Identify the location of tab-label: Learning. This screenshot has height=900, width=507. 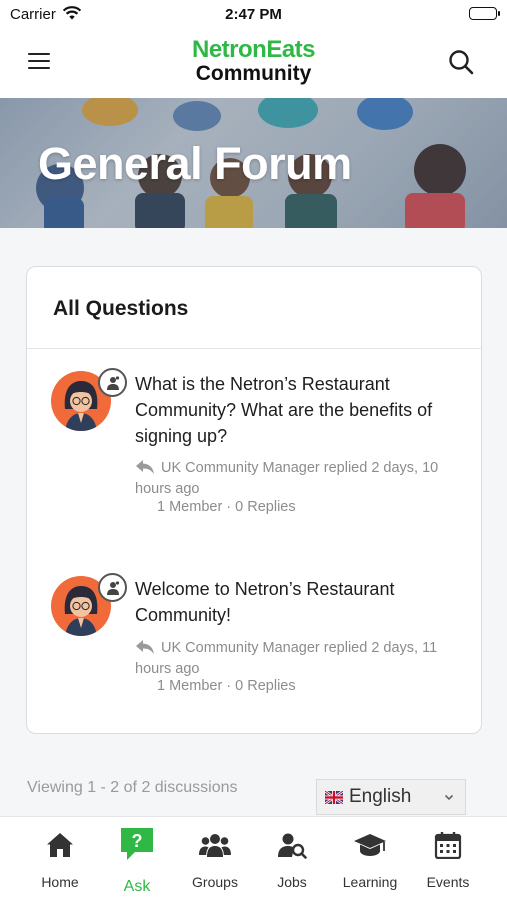
(370, 882).